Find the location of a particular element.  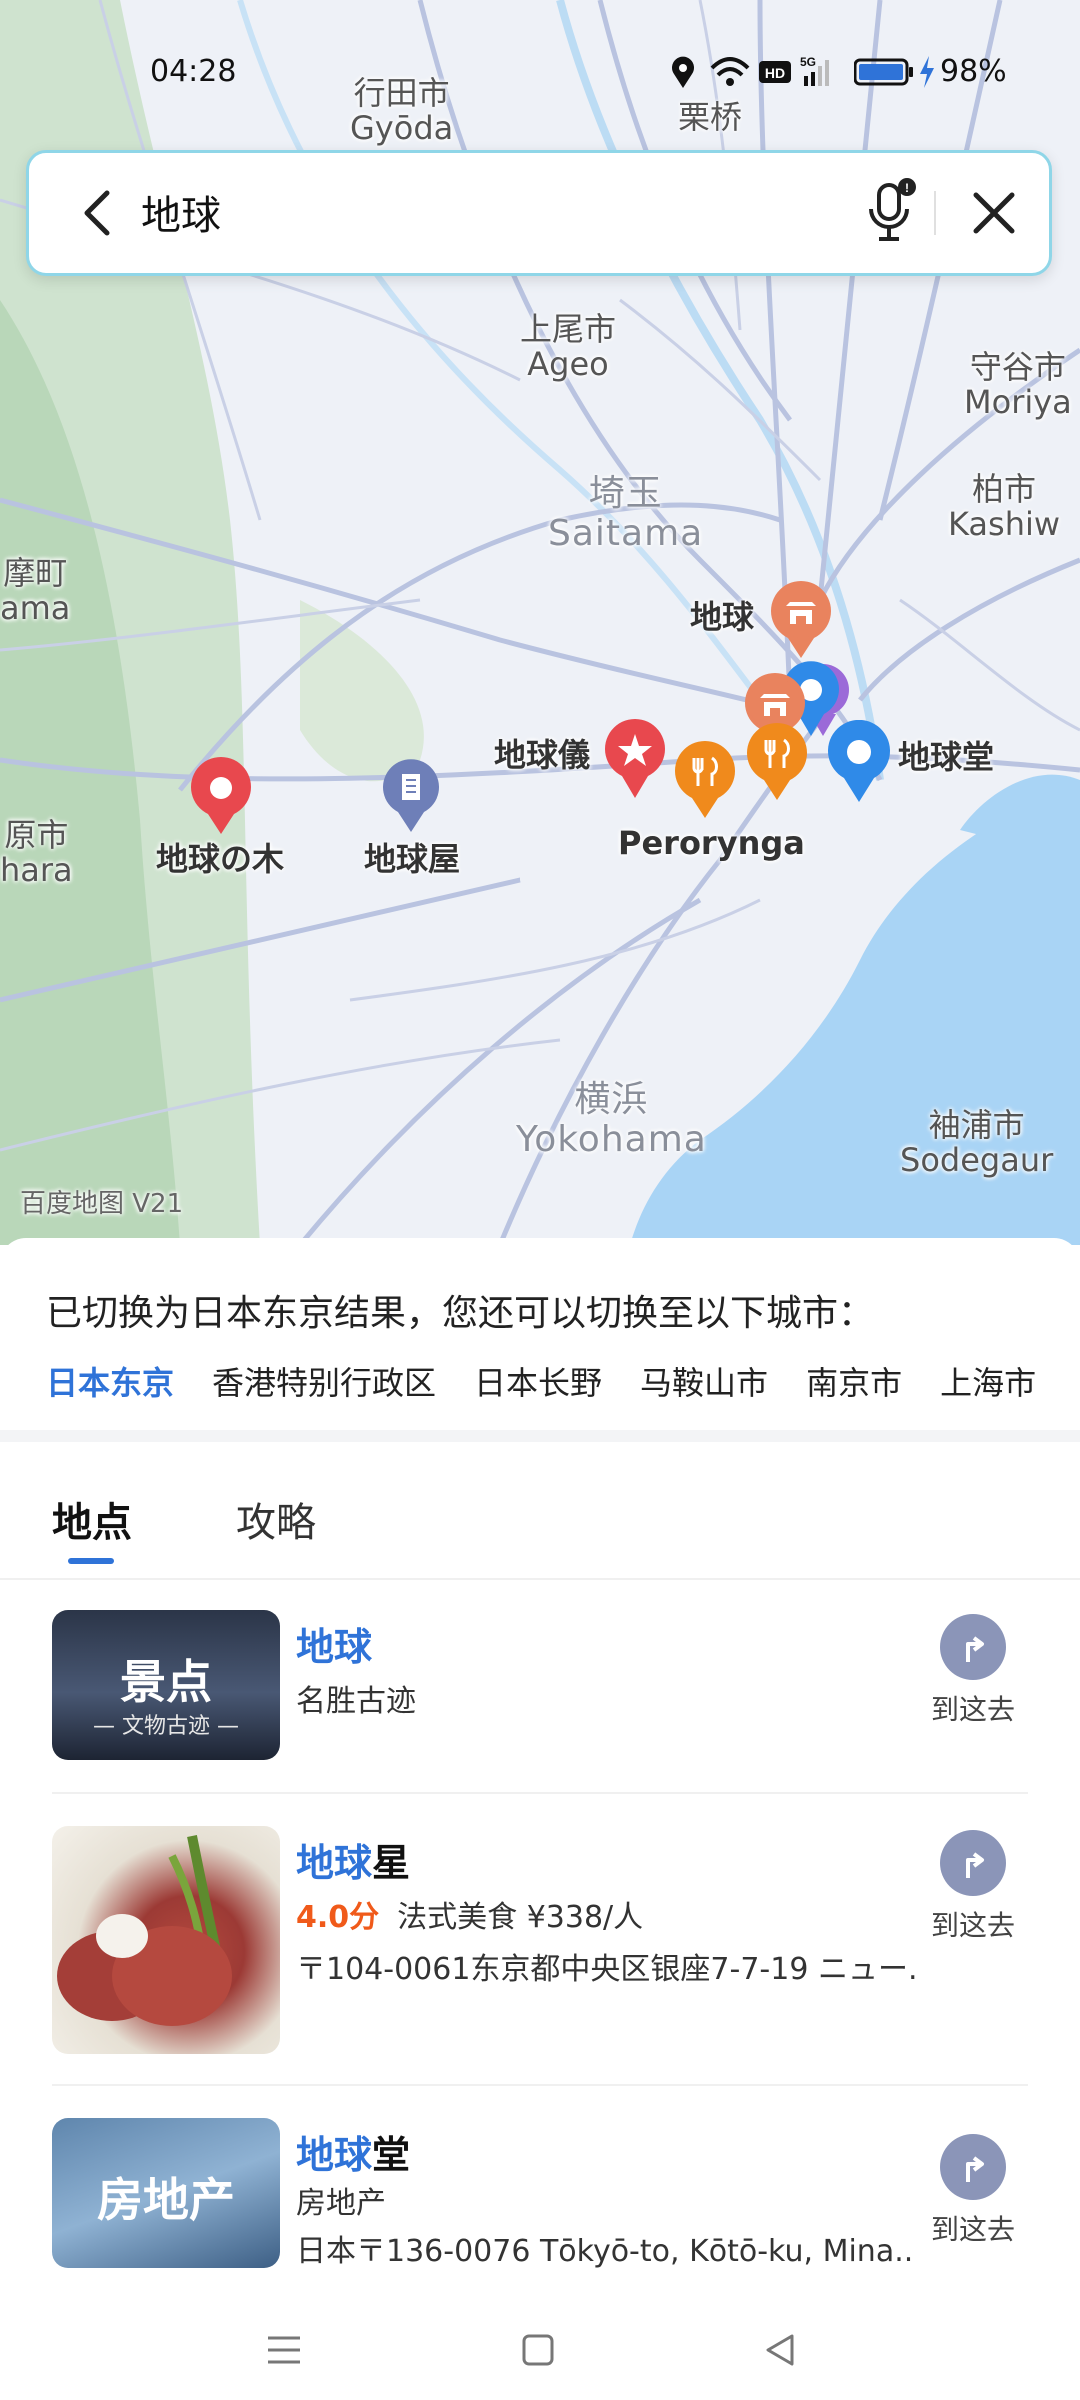

cuisine-price: 法式美食 ¥338/人 is located at coordinates (520, 1917).